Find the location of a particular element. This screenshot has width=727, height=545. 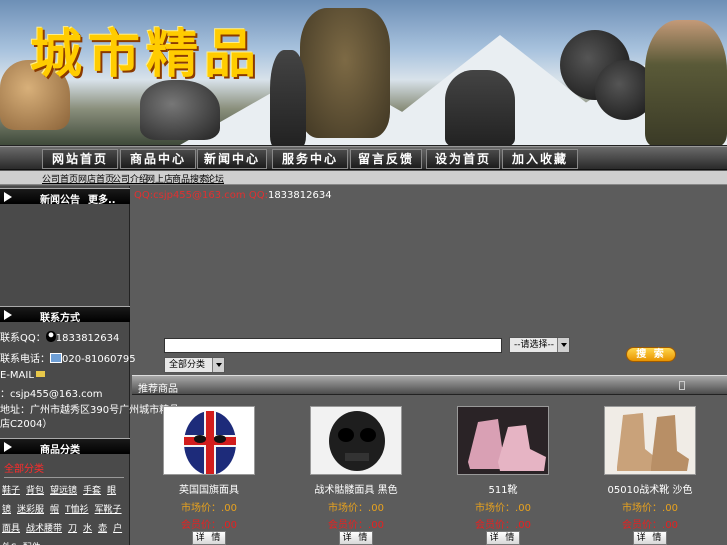

qq-value: 1833812634 is located at coordinates (87, 338).